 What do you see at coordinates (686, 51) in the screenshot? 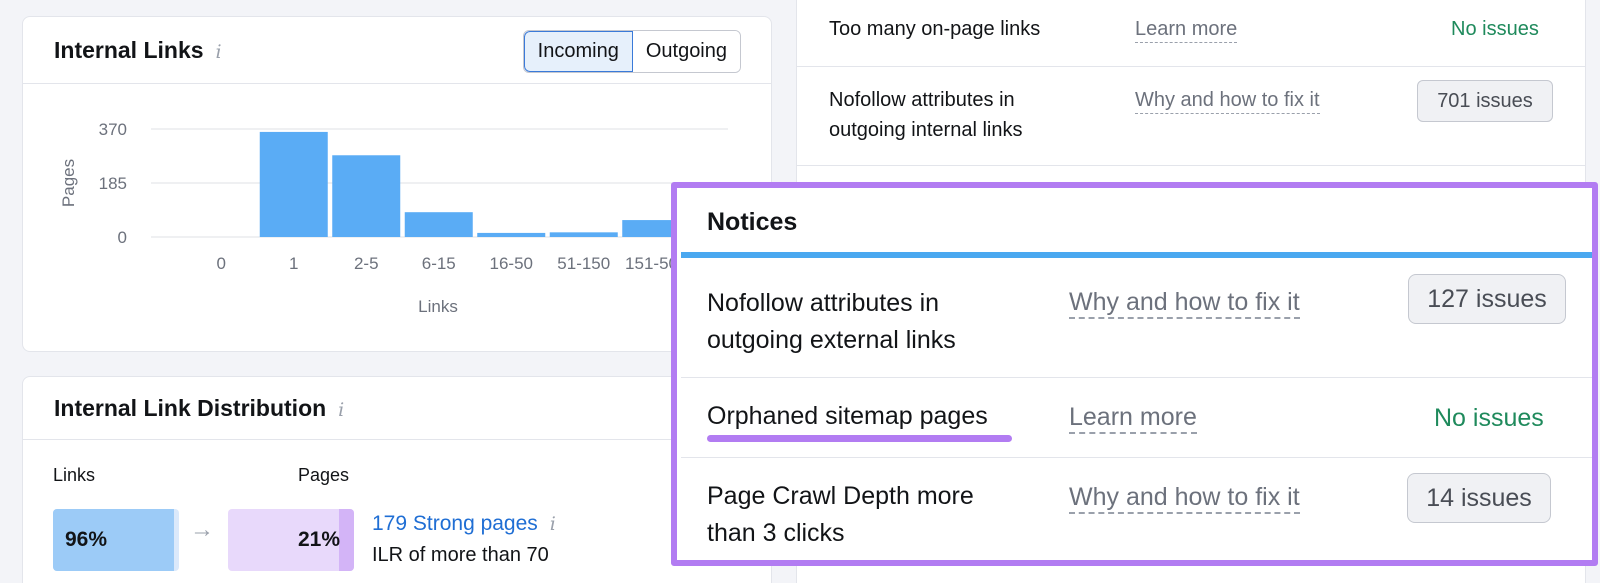
I see `outgoing-toggle-button: Outgoing` at bounding box center [686, 51].